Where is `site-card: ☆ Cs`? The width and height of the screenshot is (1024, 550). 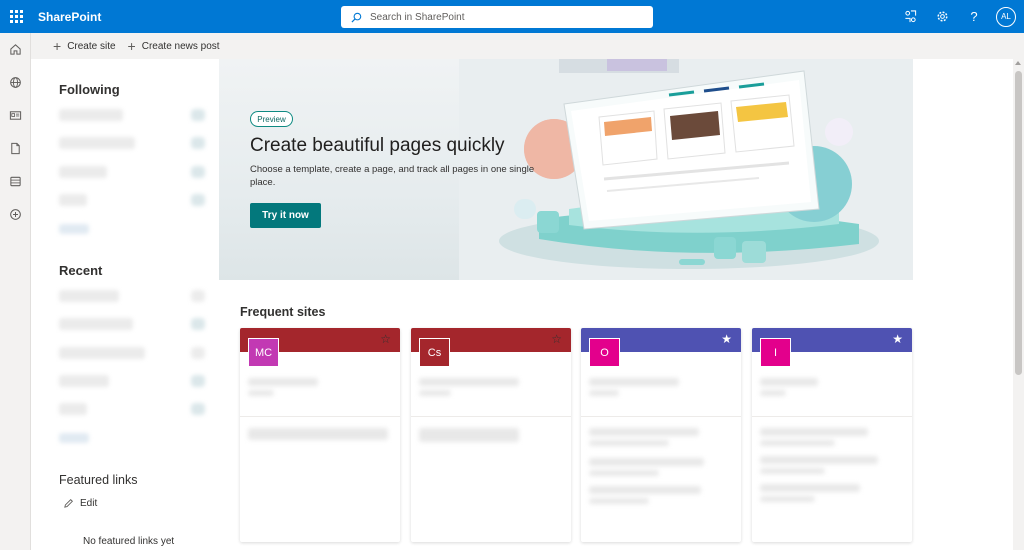 site-card: ☆ Cs is located at coordinates (491, 435).